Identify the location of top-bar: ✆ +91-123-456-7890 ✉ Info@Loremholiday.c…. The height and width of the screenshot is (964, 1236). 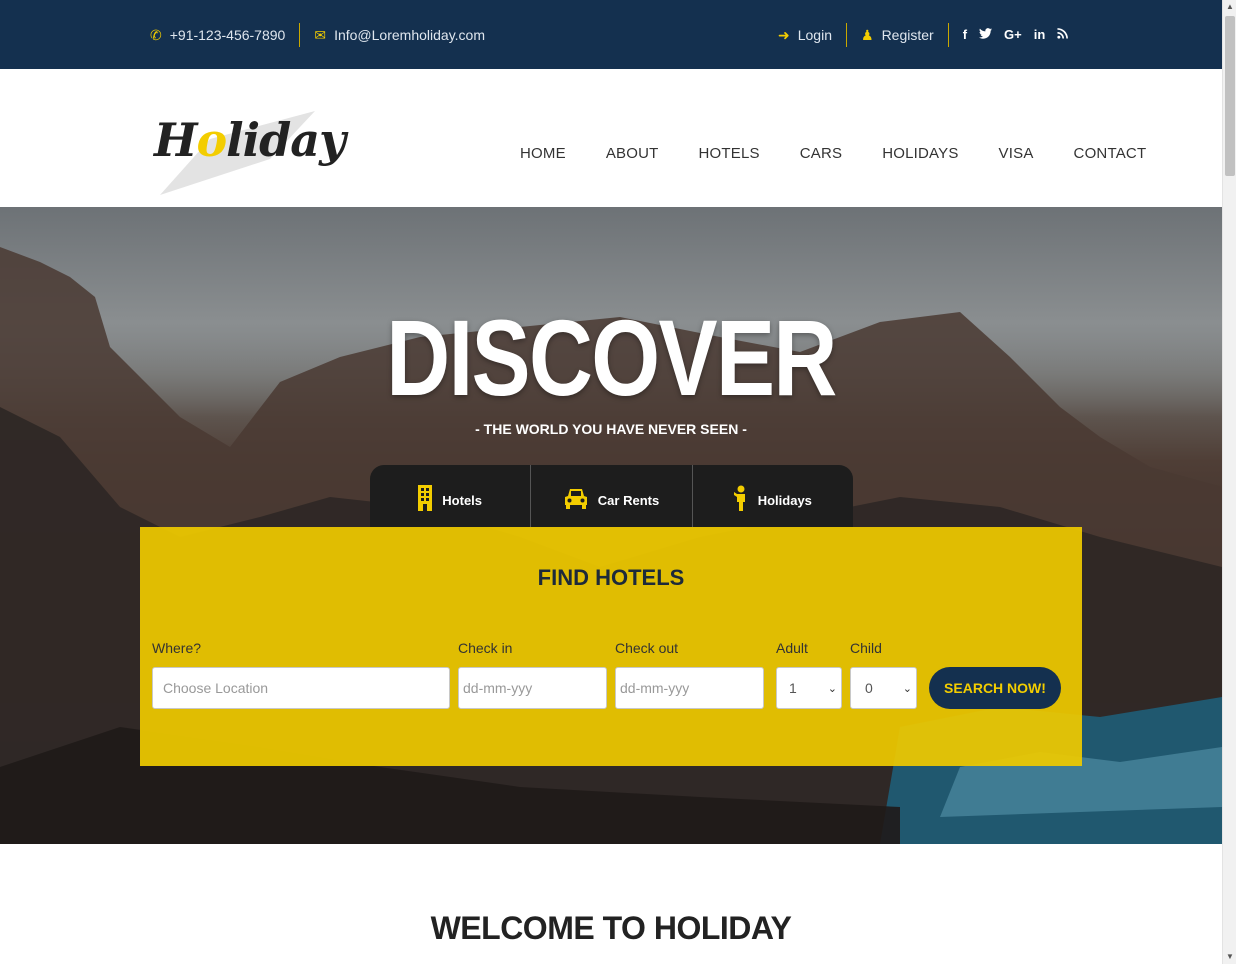
(611, 34).